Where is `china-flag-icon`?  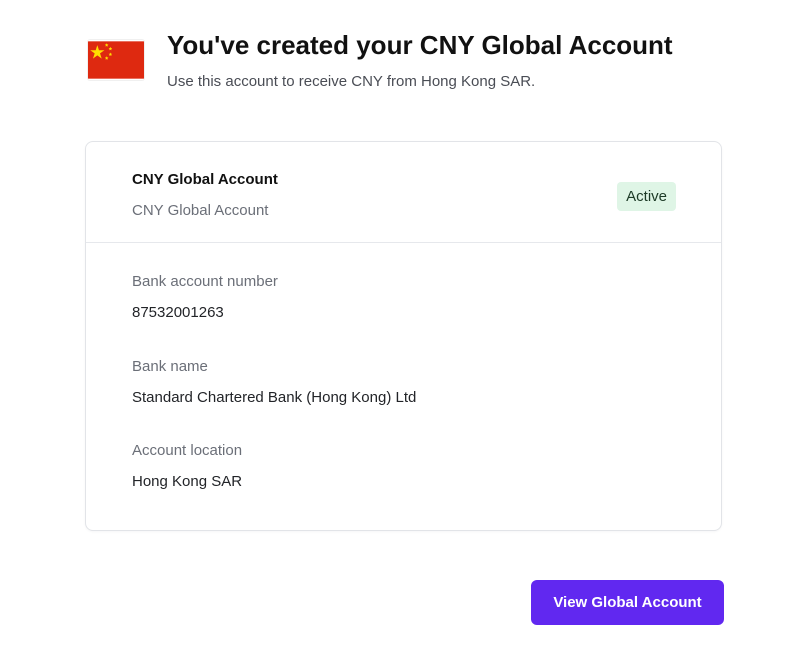 china-flag-icon is located at coordinates (116, 60).